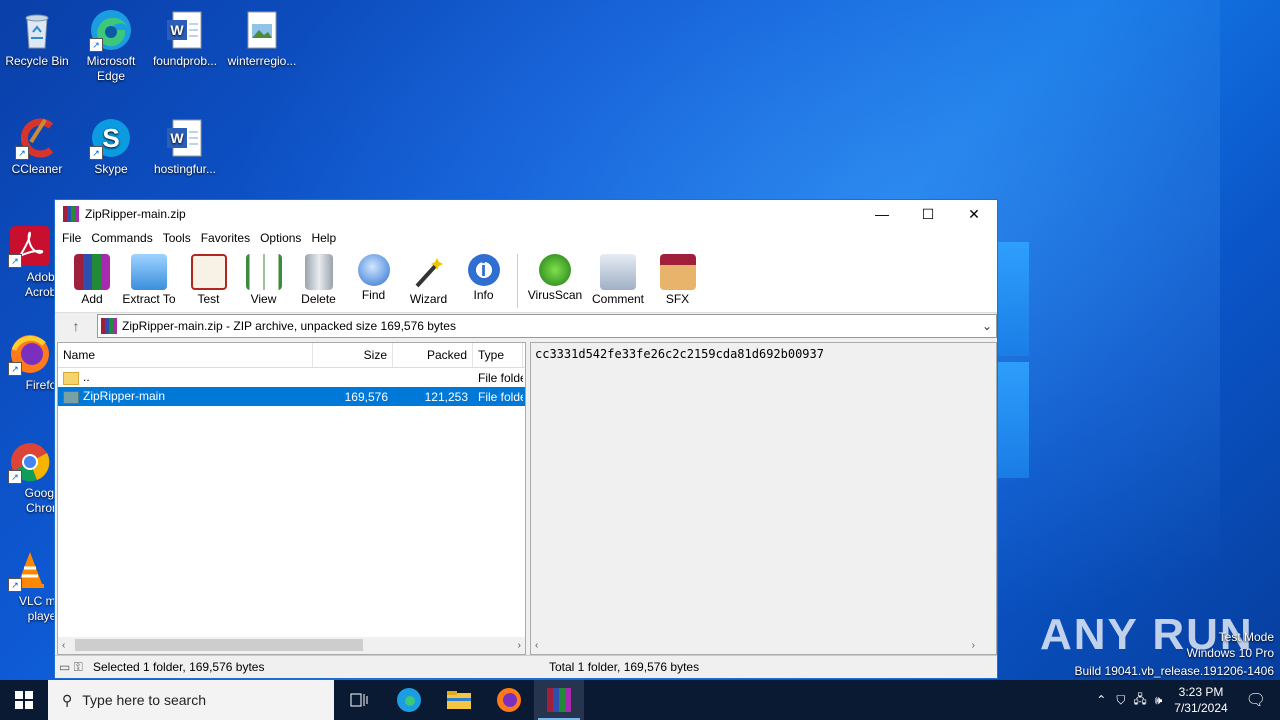  I want to click on chevron-down-icon: ⌄, so click(987, 326).